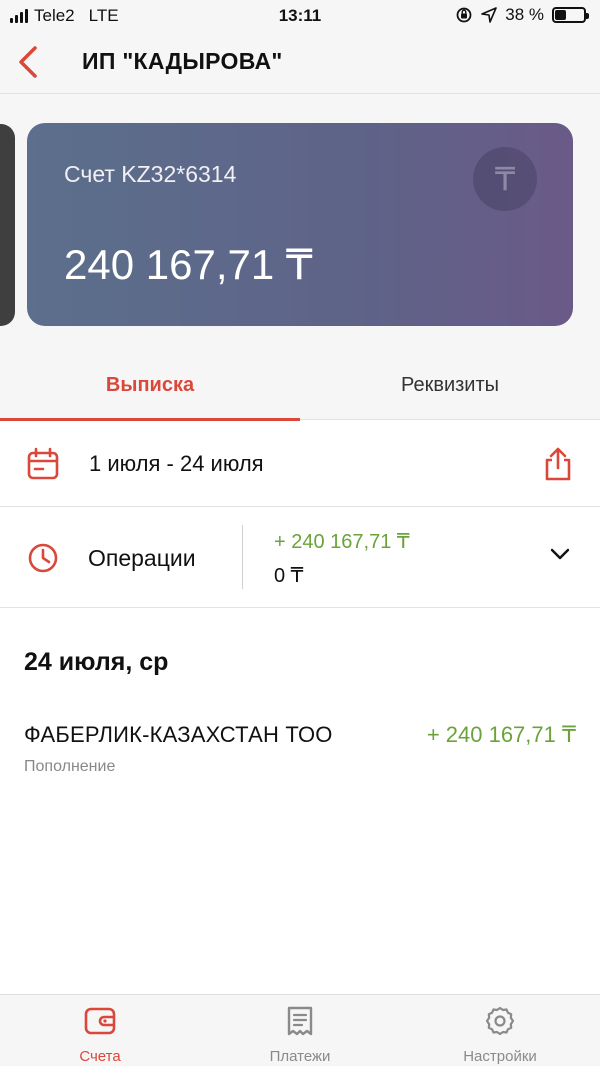  Describe the element at coordinates (300, 463) in the screenshot. I see `period-row: 1 июля - 24 июля` at that location.